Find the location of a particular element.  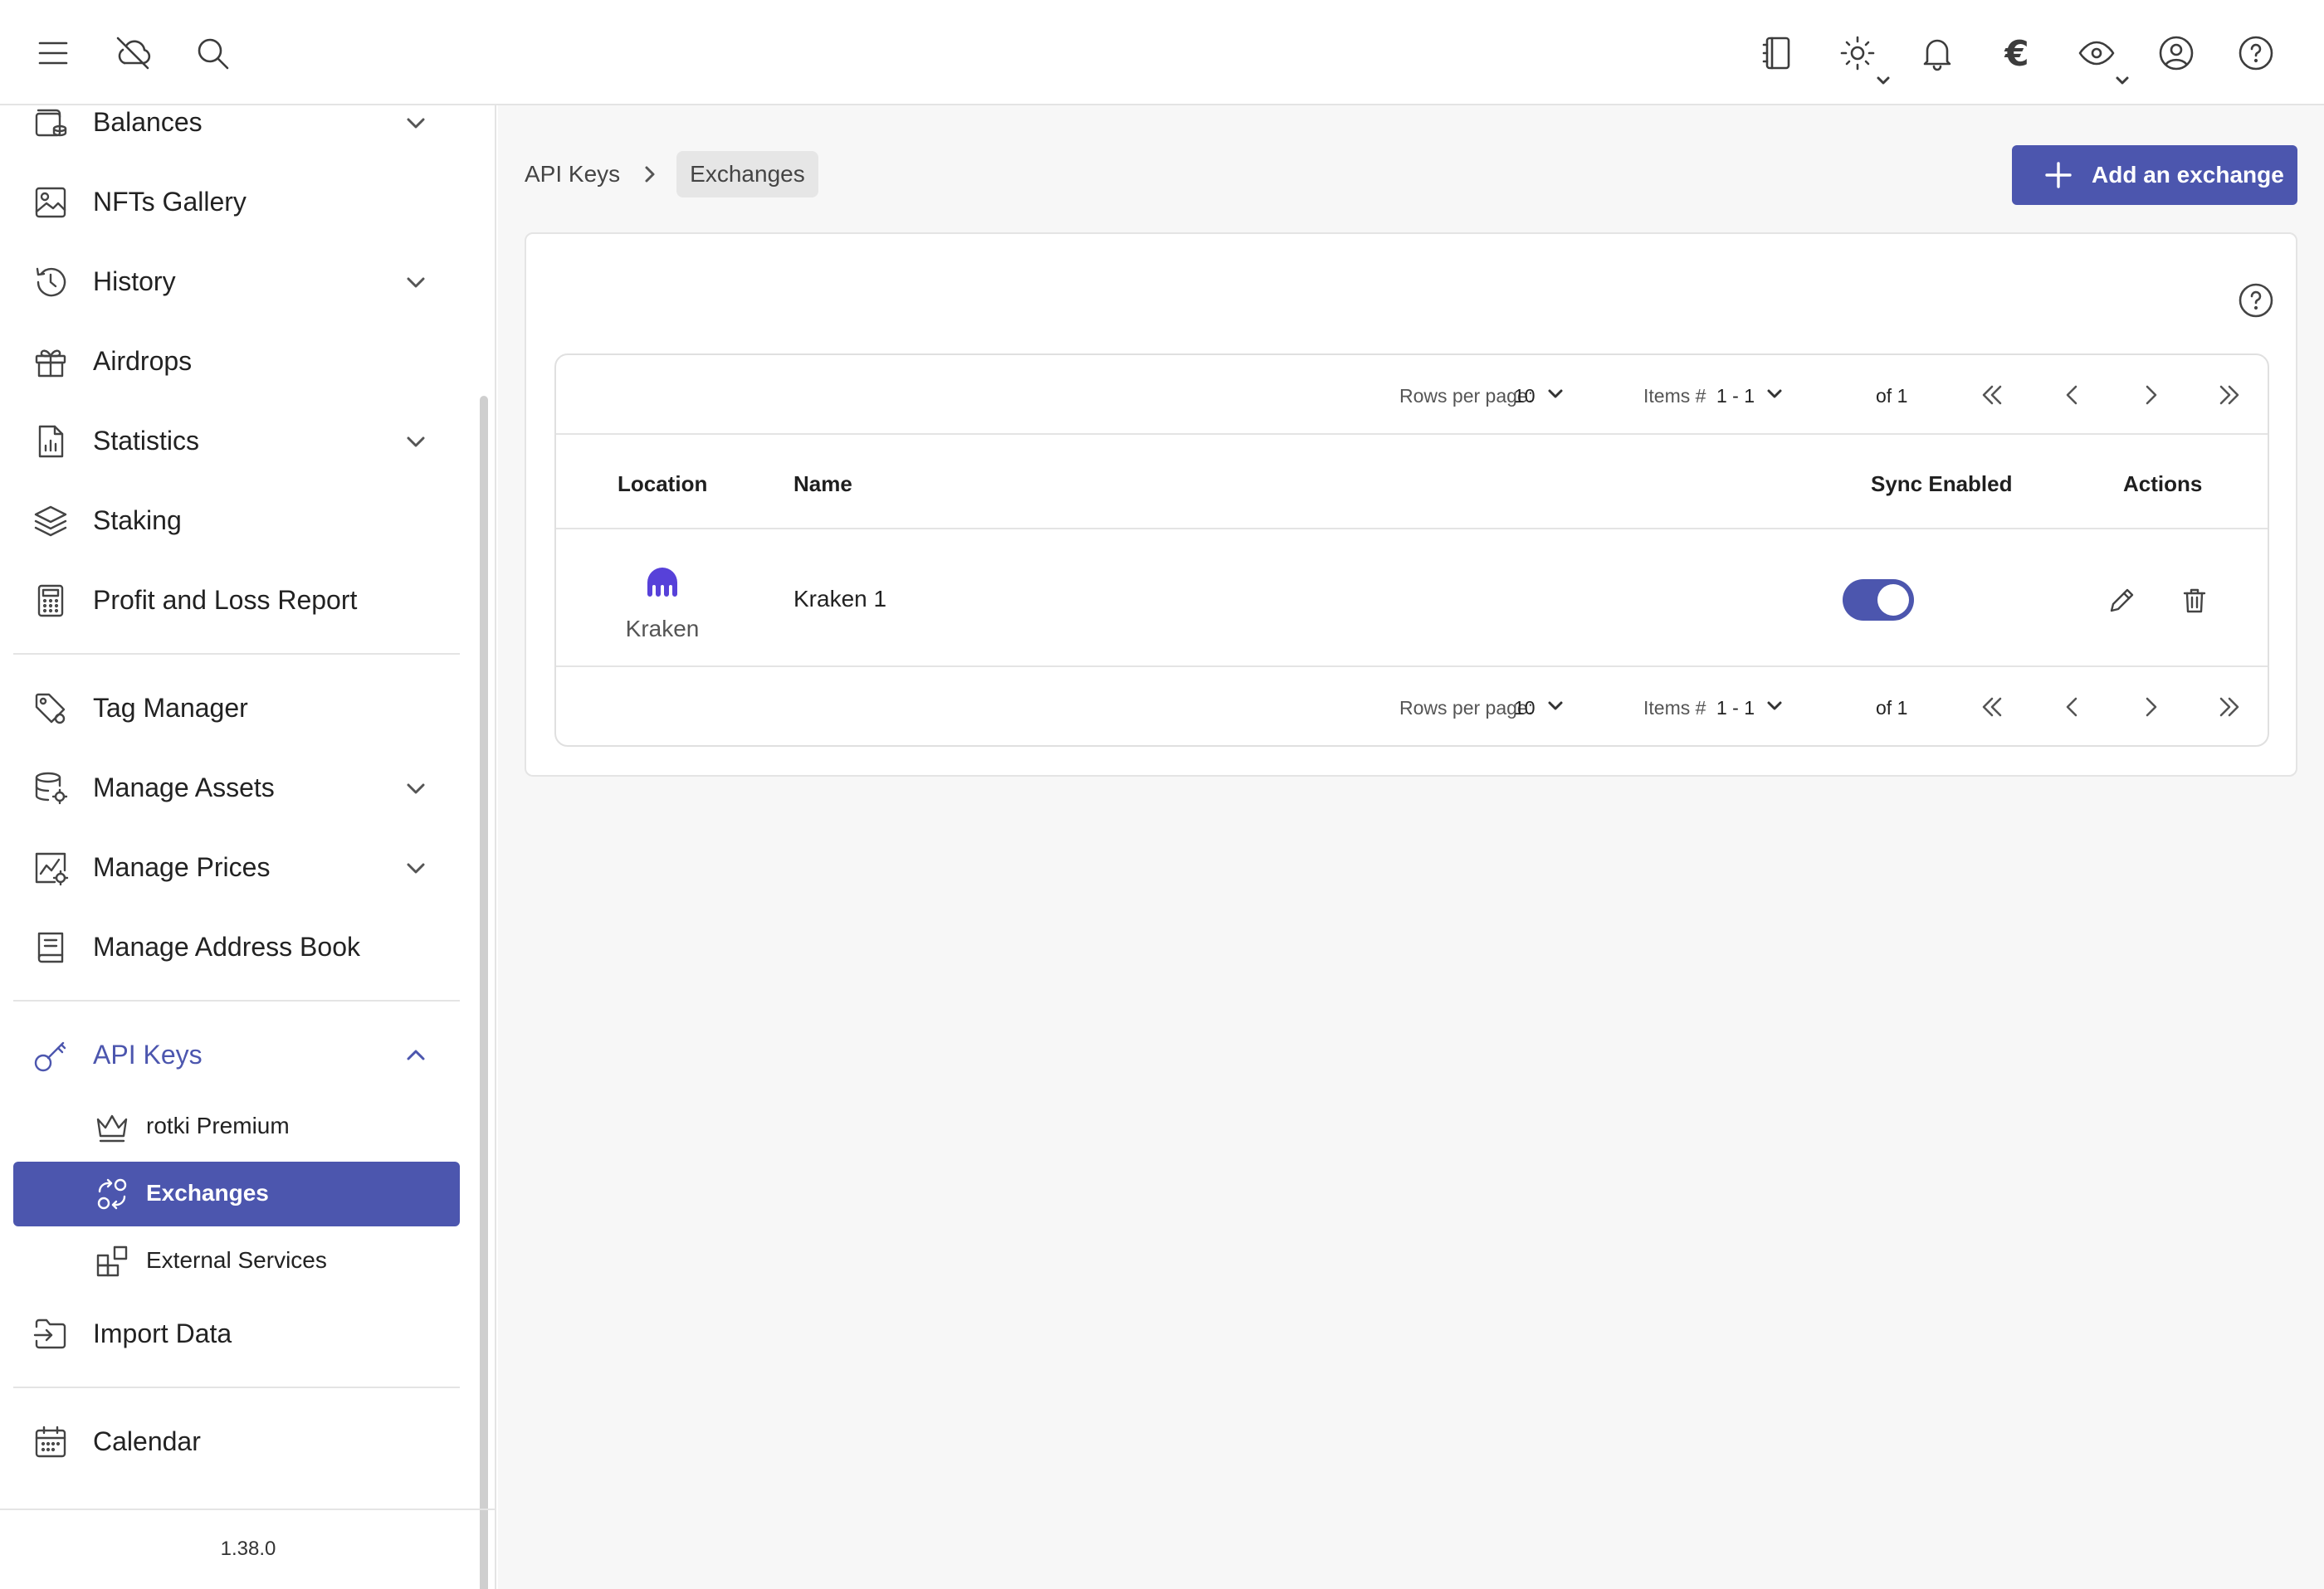

sidebar-item-label: Import Data is located at coordinates (162, 1333).